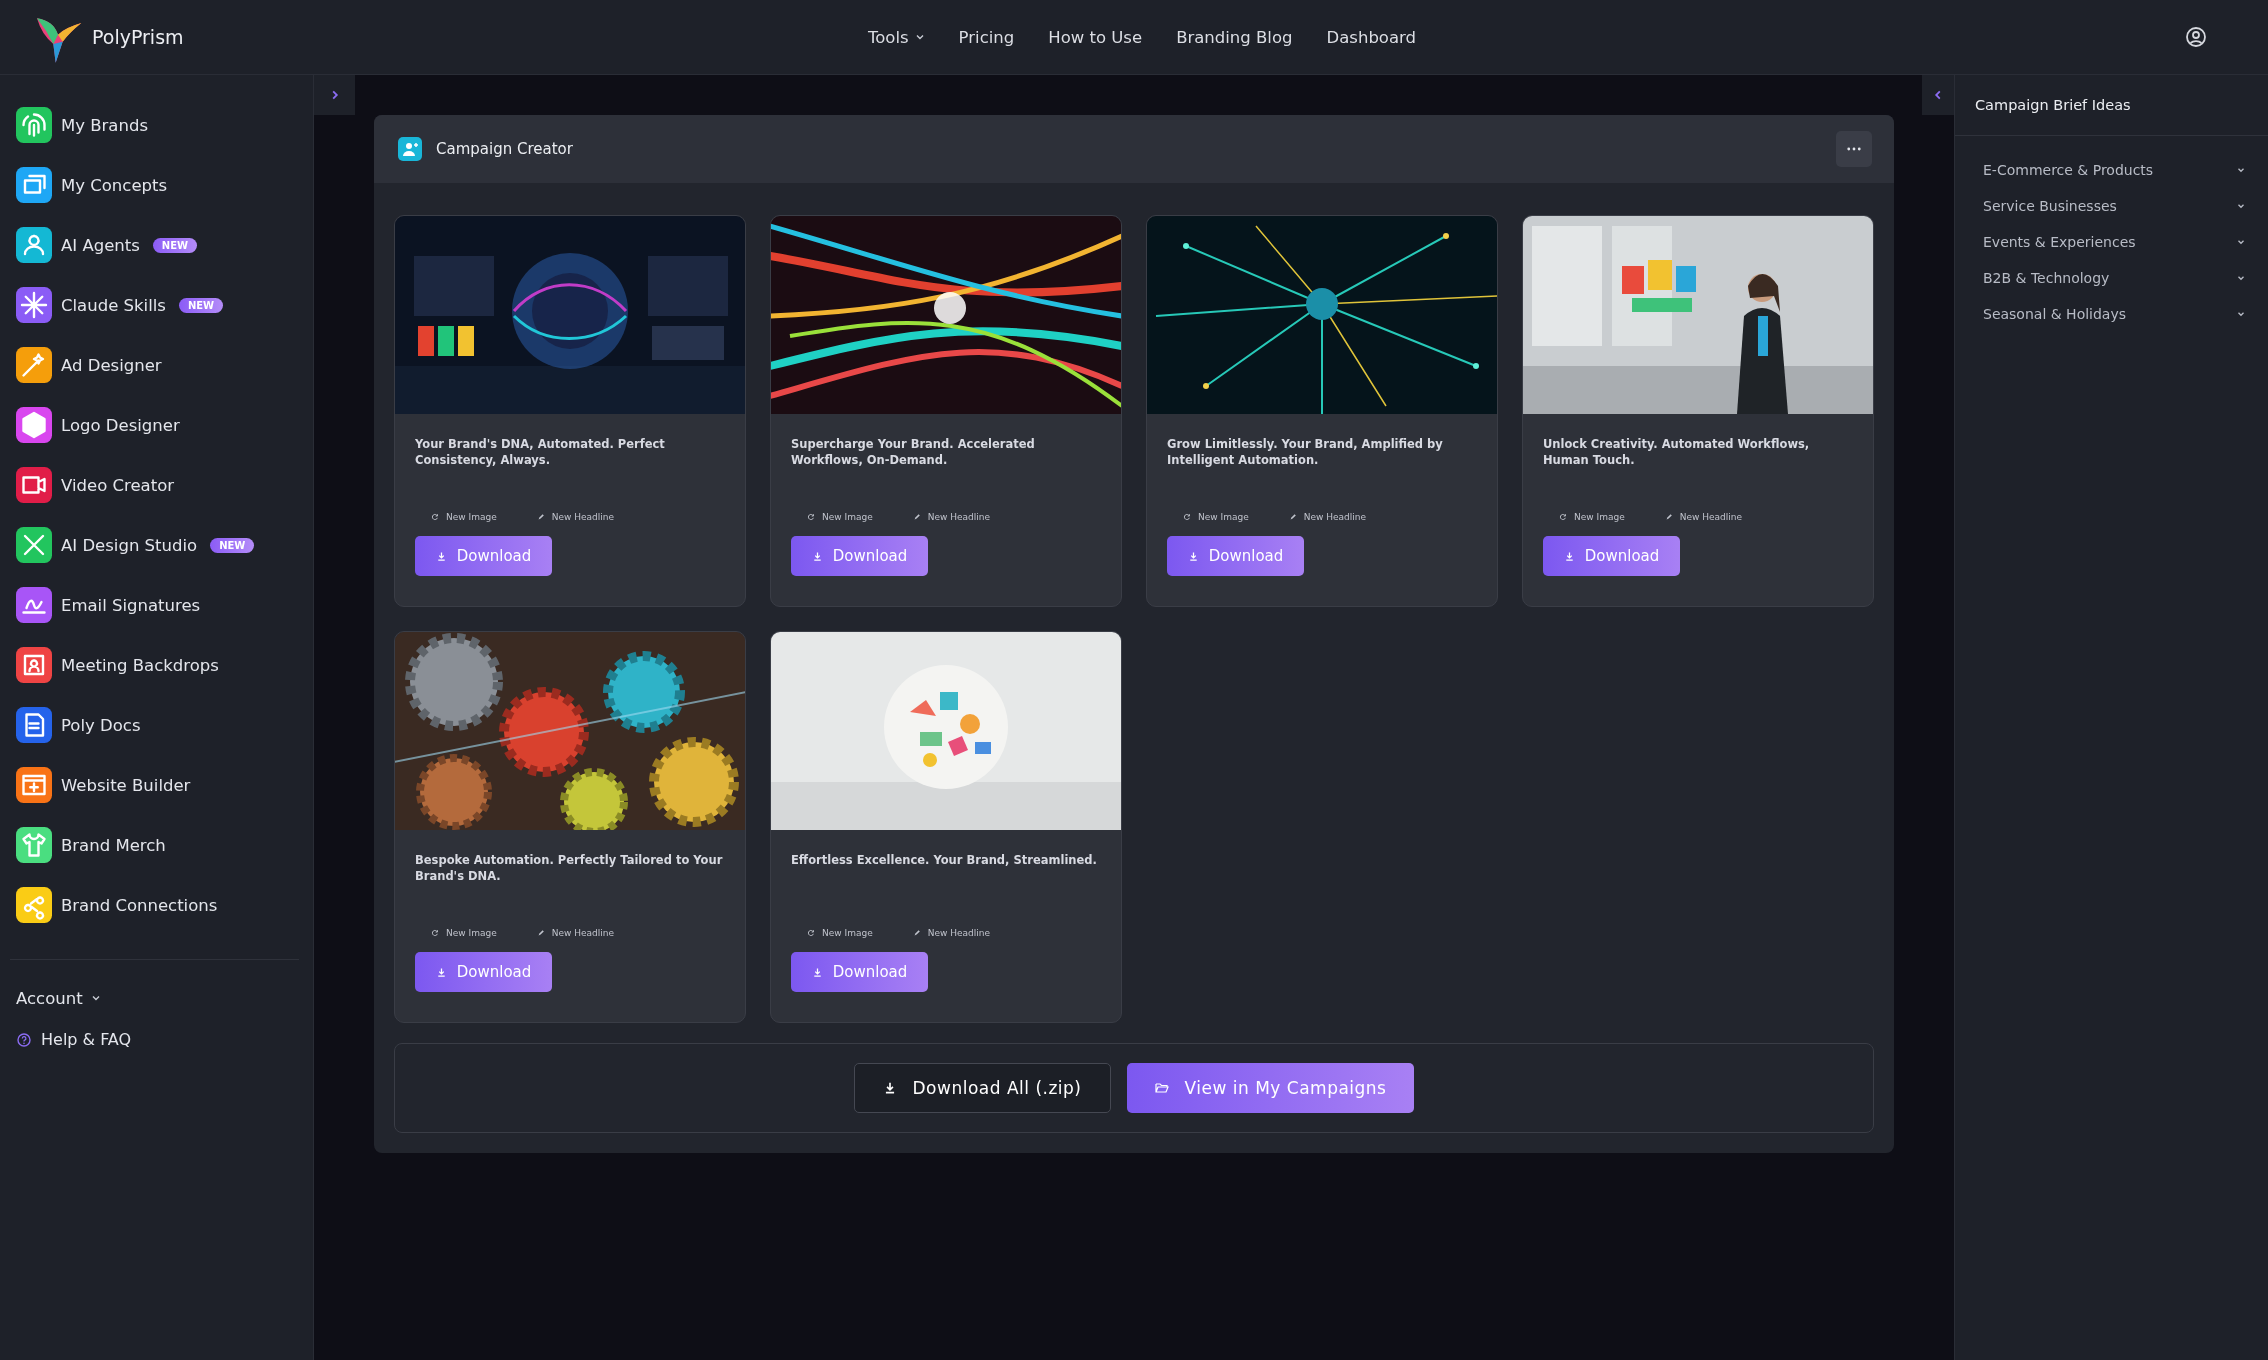 This screenshot has width=2268, height=1360. Describe the element at coordinates (410, 149) in the screenshot. I see `person-icon` at that location.